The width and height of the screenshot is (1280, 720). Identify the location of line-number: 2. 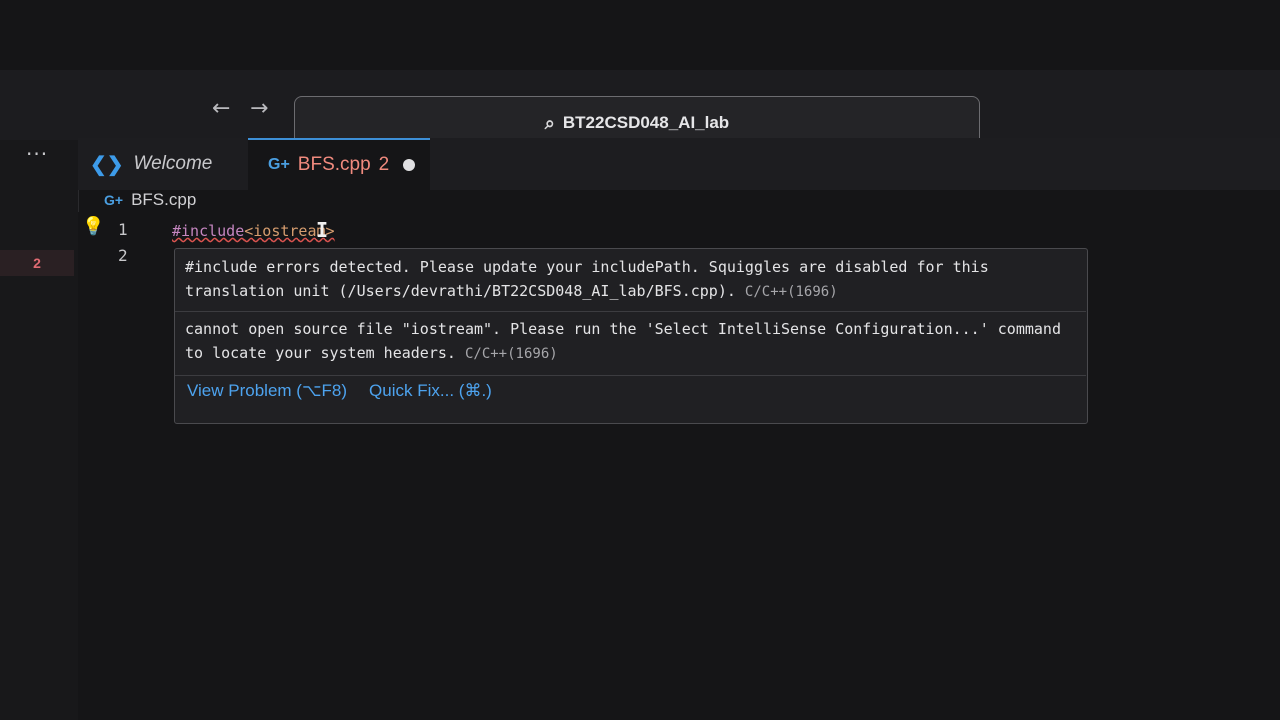
(123, 255).